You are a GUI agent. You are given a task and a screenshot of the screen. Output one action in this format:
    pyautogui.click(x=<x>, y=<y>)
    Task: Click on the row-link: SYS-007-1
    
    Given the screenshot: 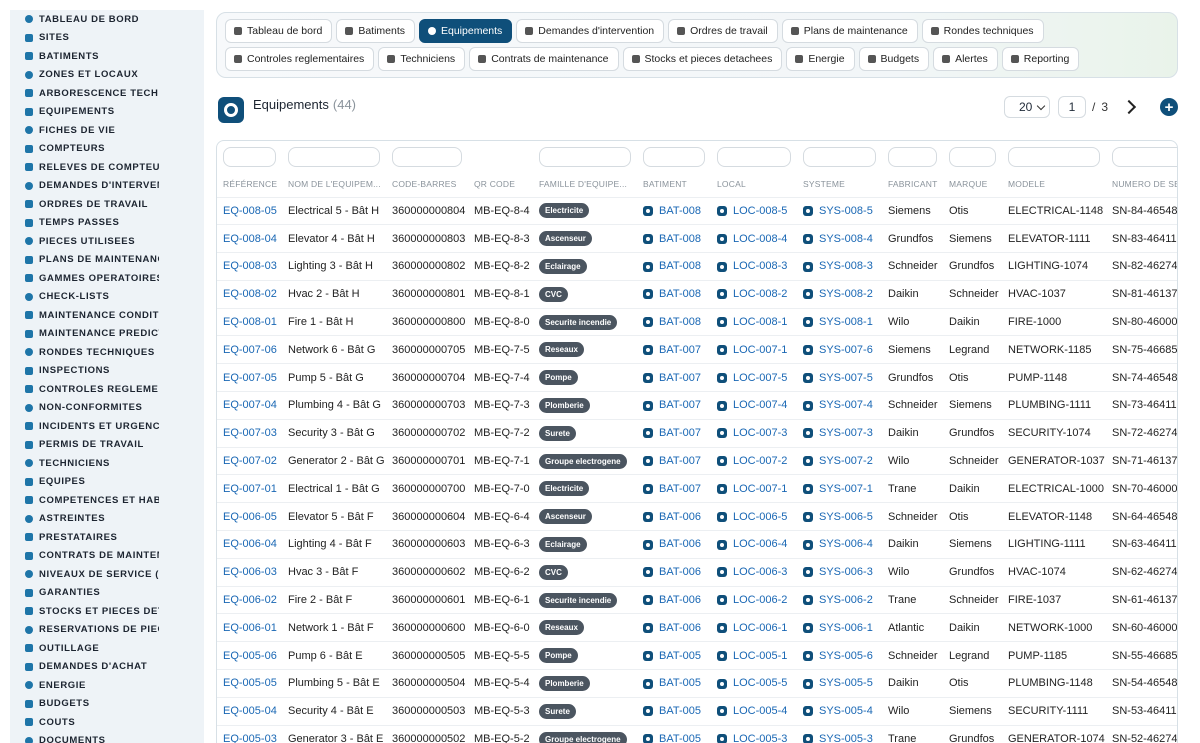 What is the action you would take?
    pyautogui.click(x=846, y=489)
    